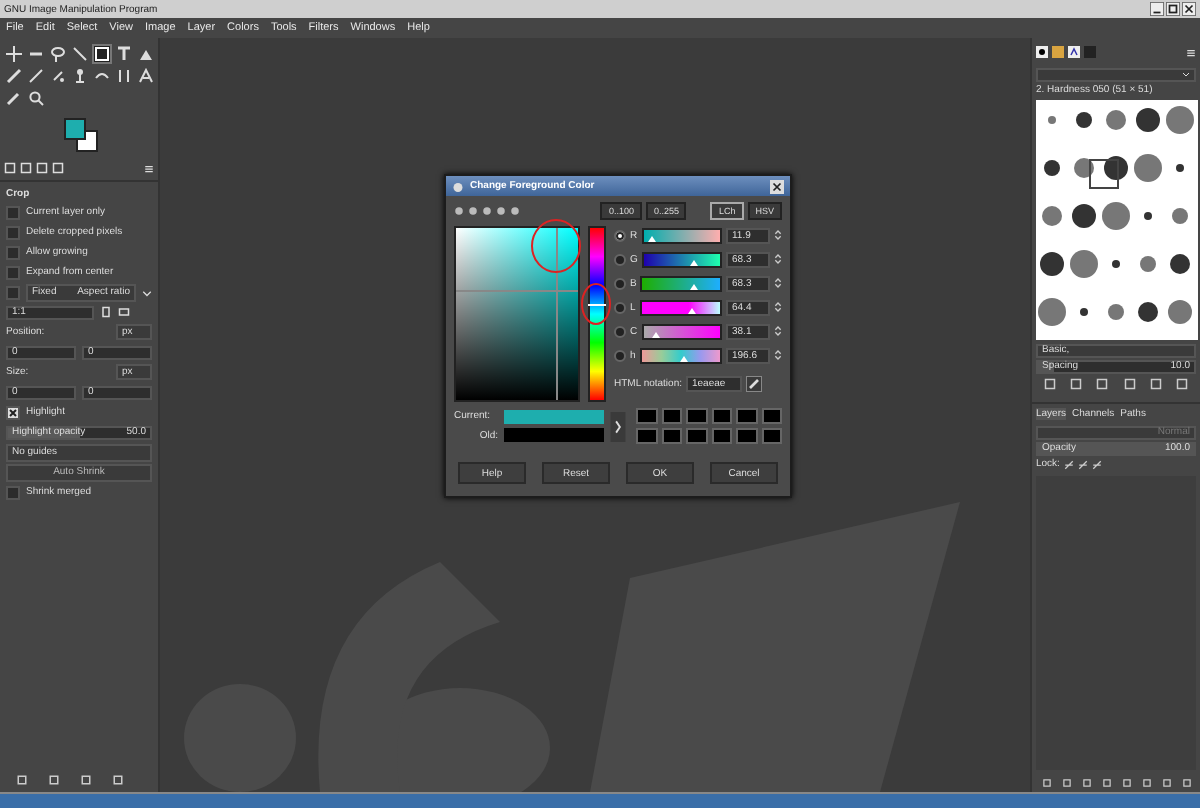  I want to click on caret-icon, so click(147, 292).